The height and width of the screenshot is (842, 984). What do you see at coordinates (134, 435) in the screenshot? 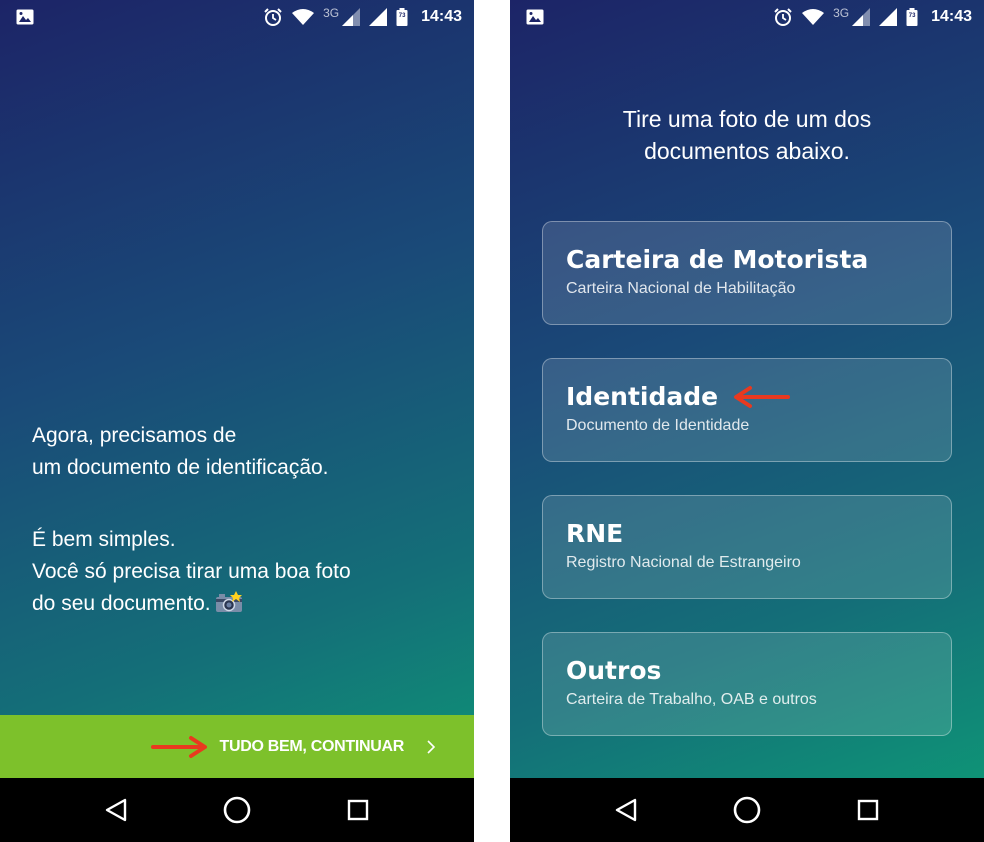
I see `intro-line: Agora, precisamos de` at bounding box center [134, 435].